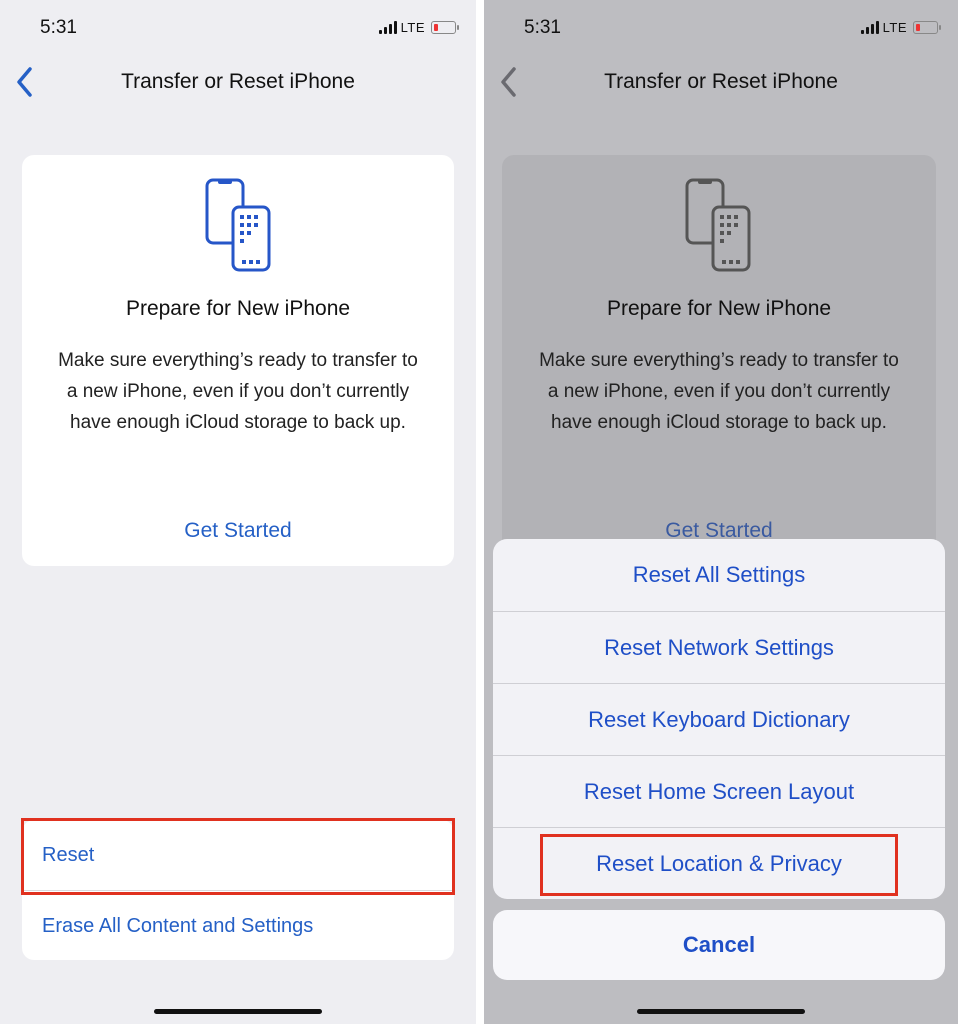 The image size is (958, 1024). Describe the element at coordinates (719, 719) in the screenshot. I see `reset-keyboard-dictionary-button: Reset Keyboard Dictionary` at that location.